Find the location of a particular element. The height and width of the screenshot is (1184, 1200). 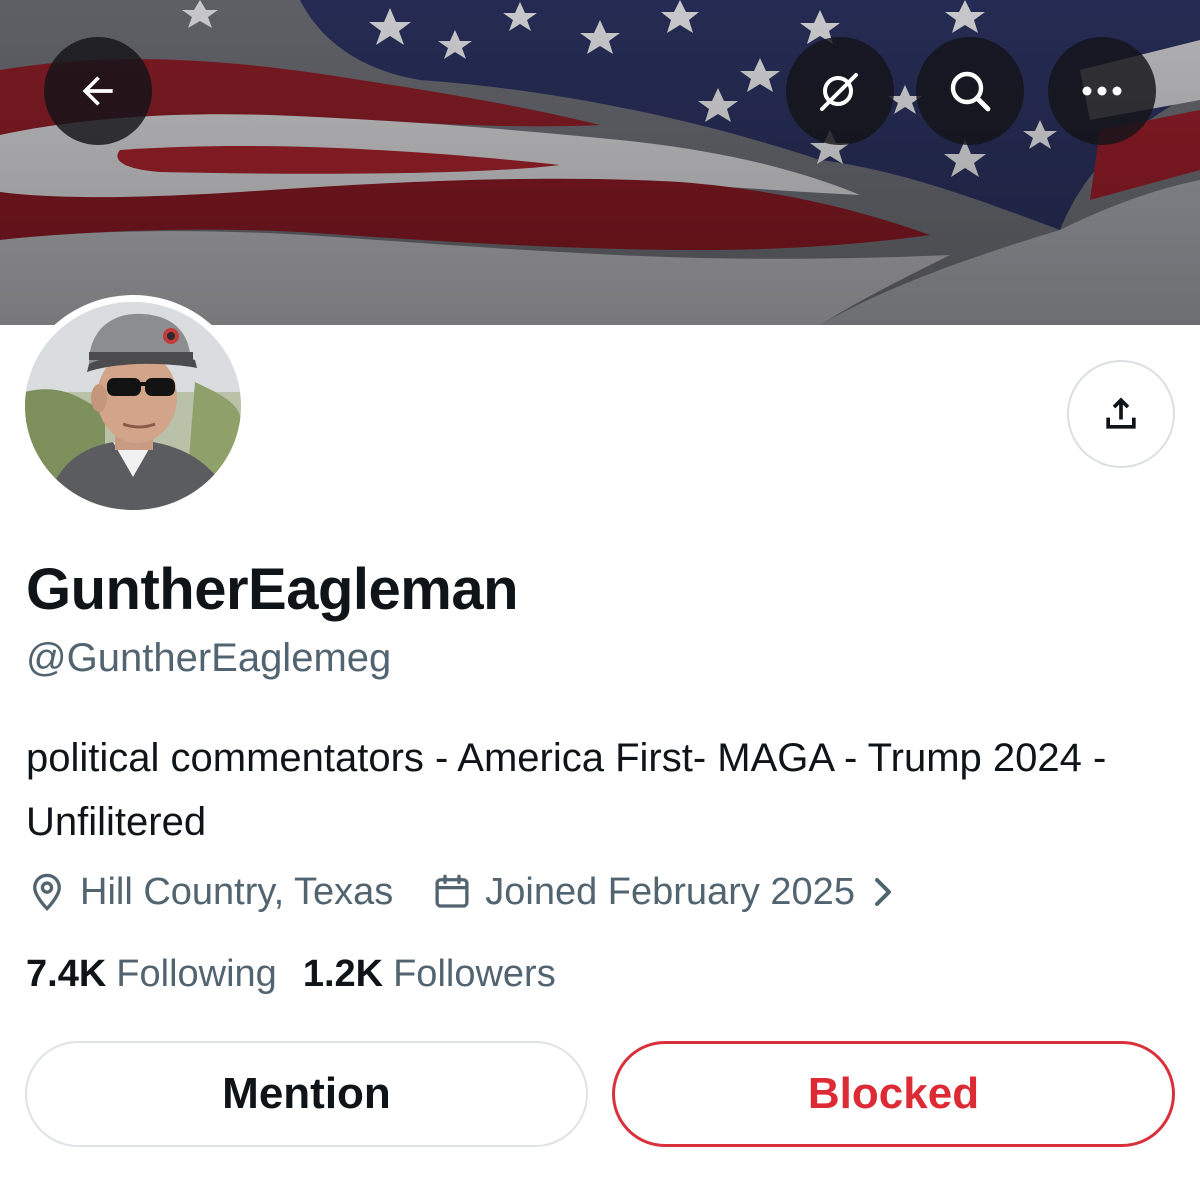

joined-date: Joined February 2025 is located at coordinates (669, 892).